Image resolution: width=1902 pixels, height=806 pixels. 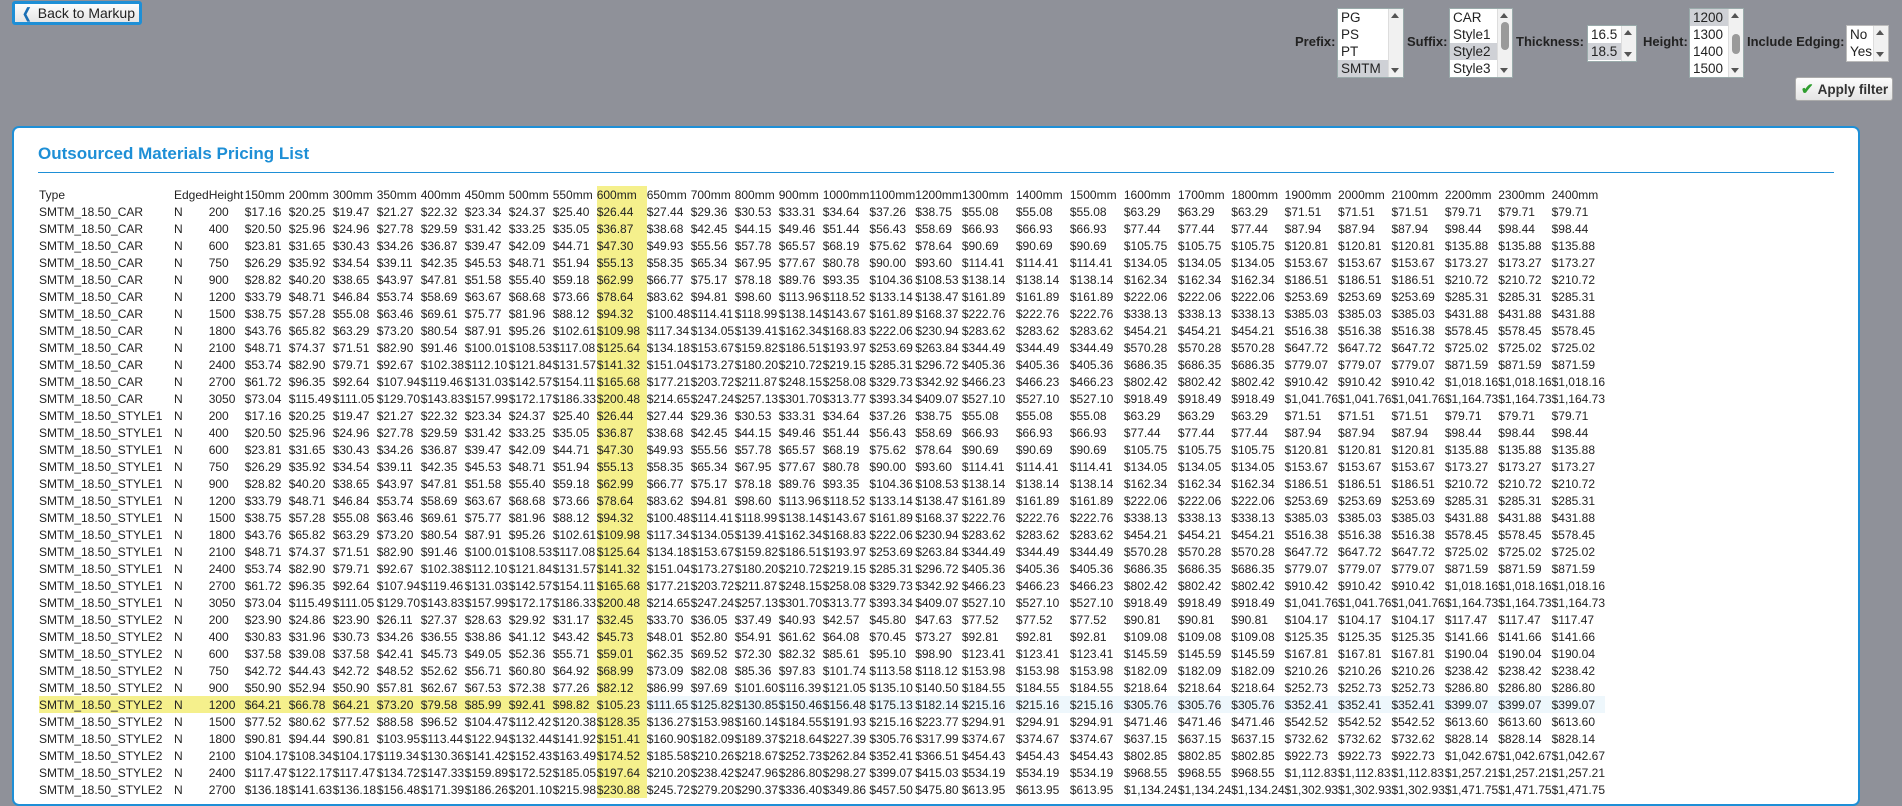 I want to click on table-cell: $118.52, so click(x=844, y=500).